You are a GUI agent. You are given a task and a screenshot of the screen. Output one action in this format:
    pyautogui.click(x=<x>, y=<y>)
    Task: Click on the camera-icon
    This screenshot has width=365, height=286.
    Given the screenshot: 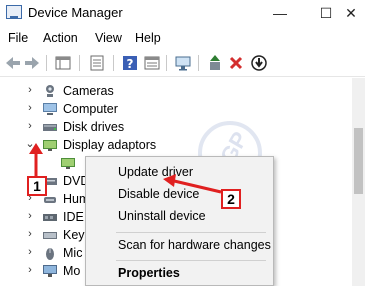 What is the action you would take?
    pyautogui.click(x=50, y=91)
    